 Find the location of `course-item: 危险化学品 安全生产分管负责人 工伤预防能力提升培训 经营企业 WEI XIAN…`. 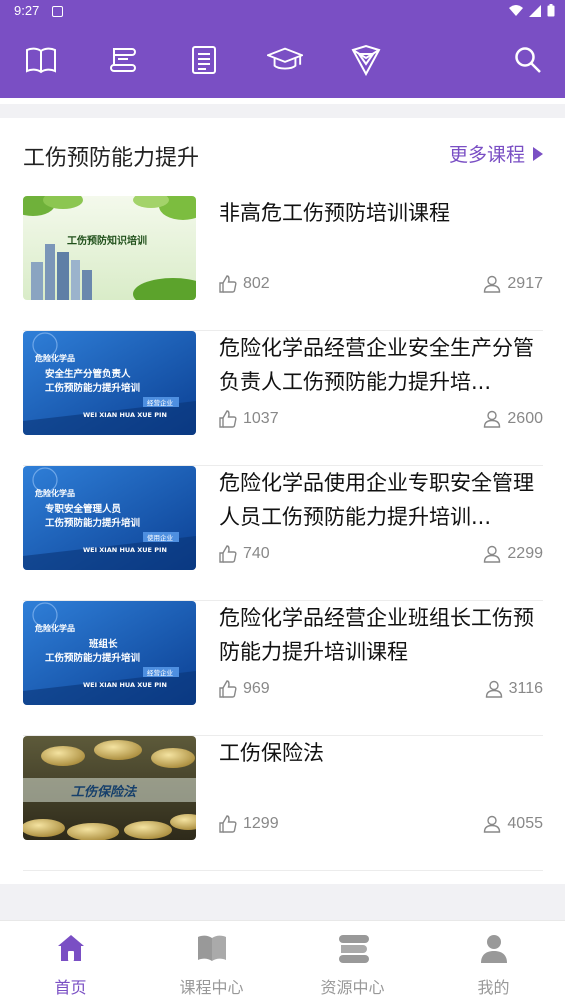

course-item: 危险化学品 安全生产分管负责人 工伤预防能力提升培训 经营企业 WEI XIAN… is located at coordinates (283, 398).